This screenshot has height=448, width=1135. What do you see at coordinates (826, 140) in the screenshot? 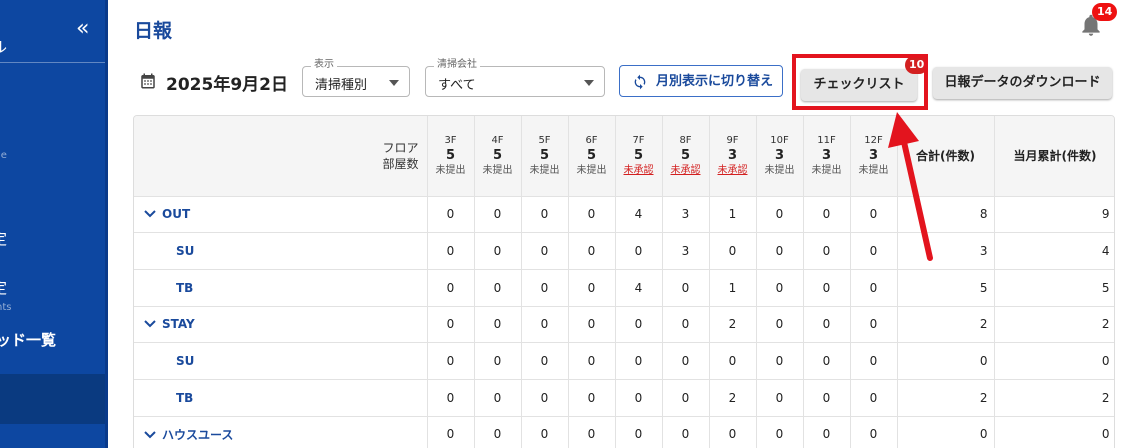
I see `floor-name: 11F` at bounding box center [826, 140].